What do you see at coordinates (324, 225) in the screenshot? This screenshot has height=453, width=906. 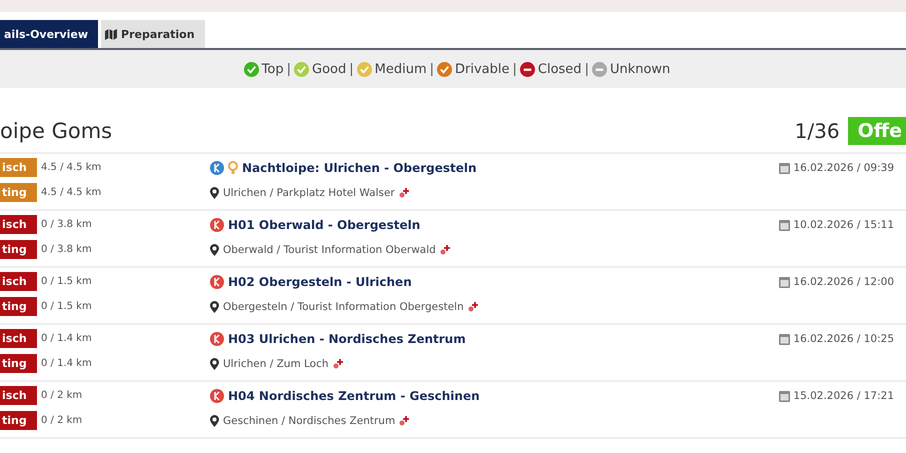 I see `route-link: H01 Oberwald - Obergesteln` at bounding box center [324, 225].